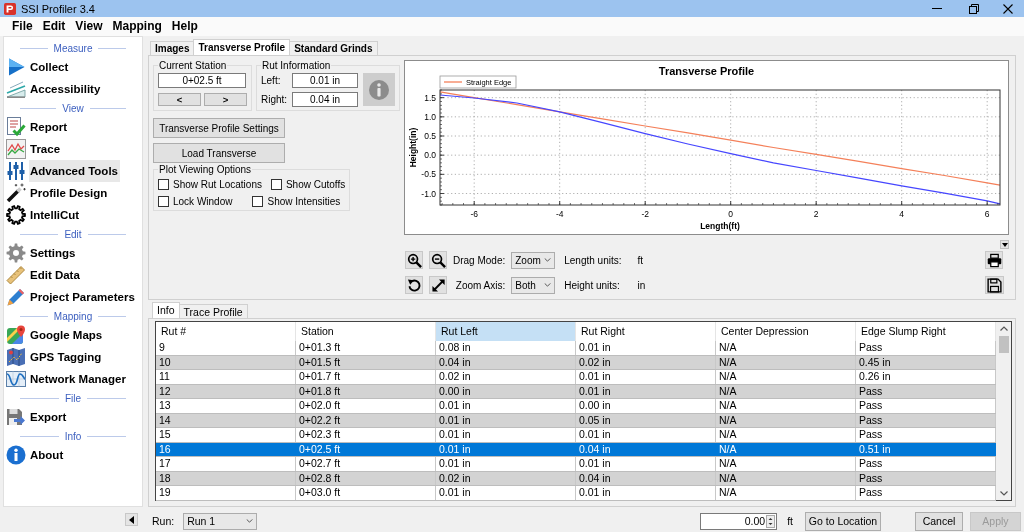 The width and height of the screenshot is (1024, 532). I want to click on y-tick-label: 0.0, so click(430, 155).